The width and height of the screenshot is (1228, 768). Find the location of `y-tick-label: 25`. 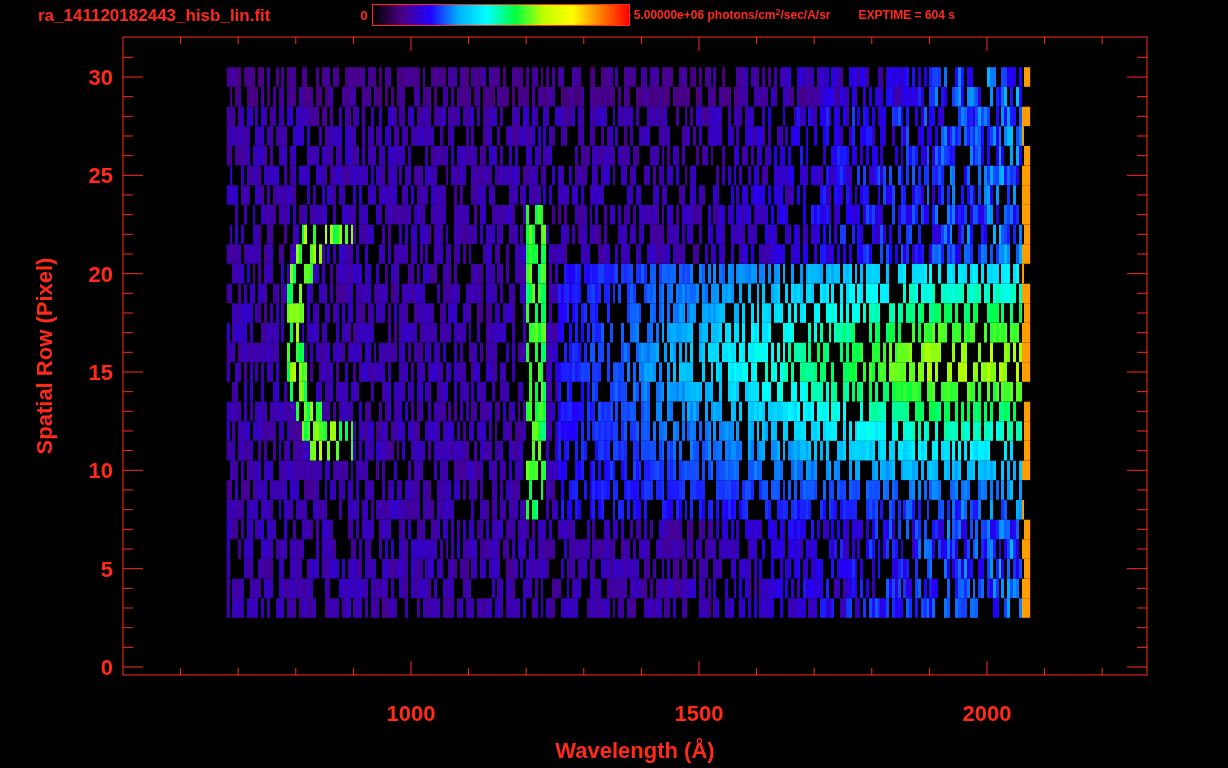

y-tick-label: 25 is located at coordinates (100, 176).